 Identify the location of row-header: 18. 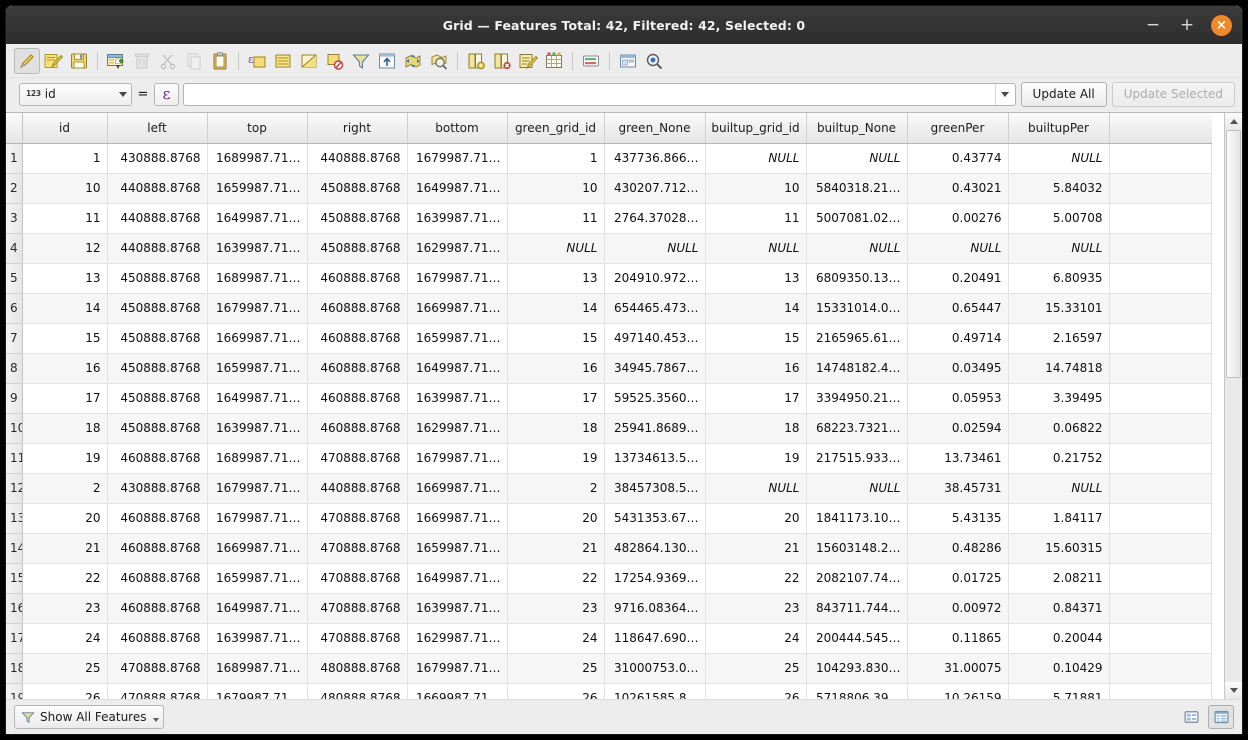
(14, 668).